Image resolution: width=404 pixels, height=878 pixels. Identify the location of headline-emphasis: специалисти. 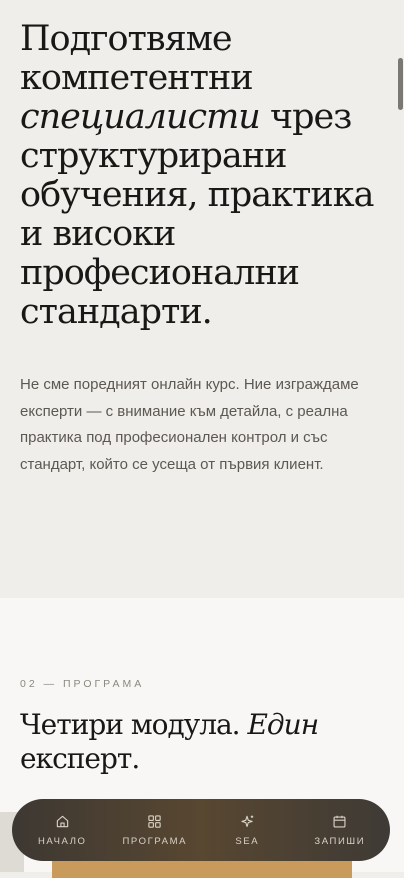
(140, 117).